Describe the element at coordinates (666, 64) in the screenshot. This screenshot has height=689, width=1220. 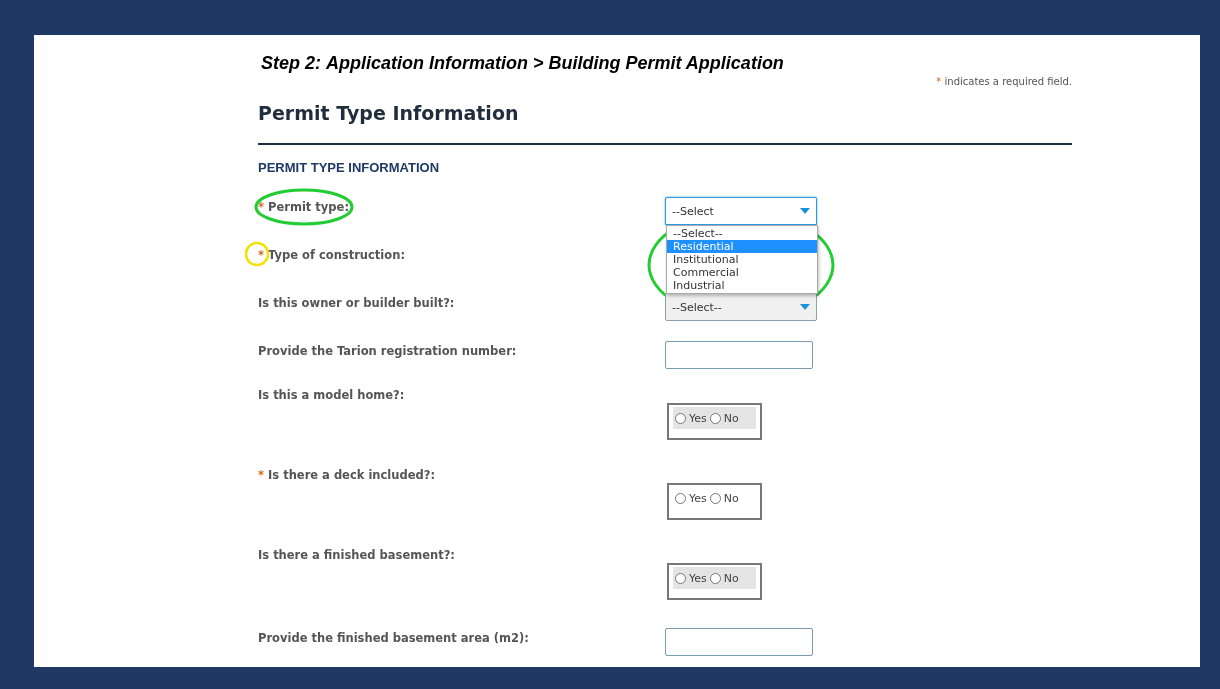
I see `breadcrumb-item: Building Permit Application` at that location.